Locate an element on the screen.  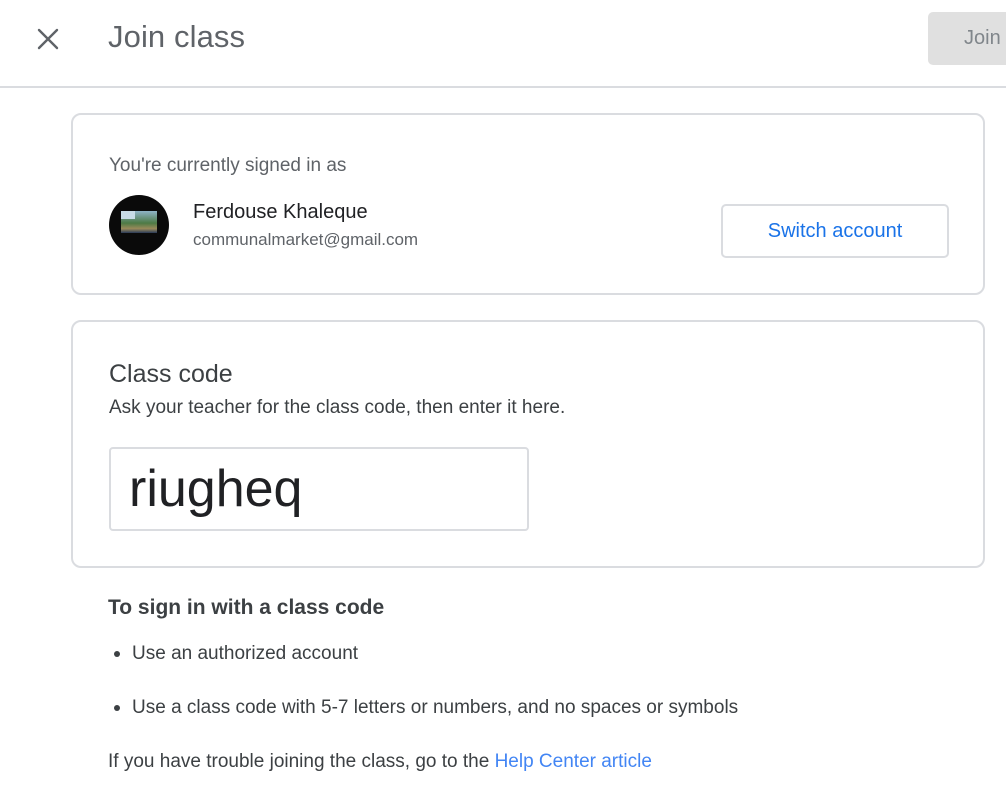
avatar is located at coordinates (139, 225).